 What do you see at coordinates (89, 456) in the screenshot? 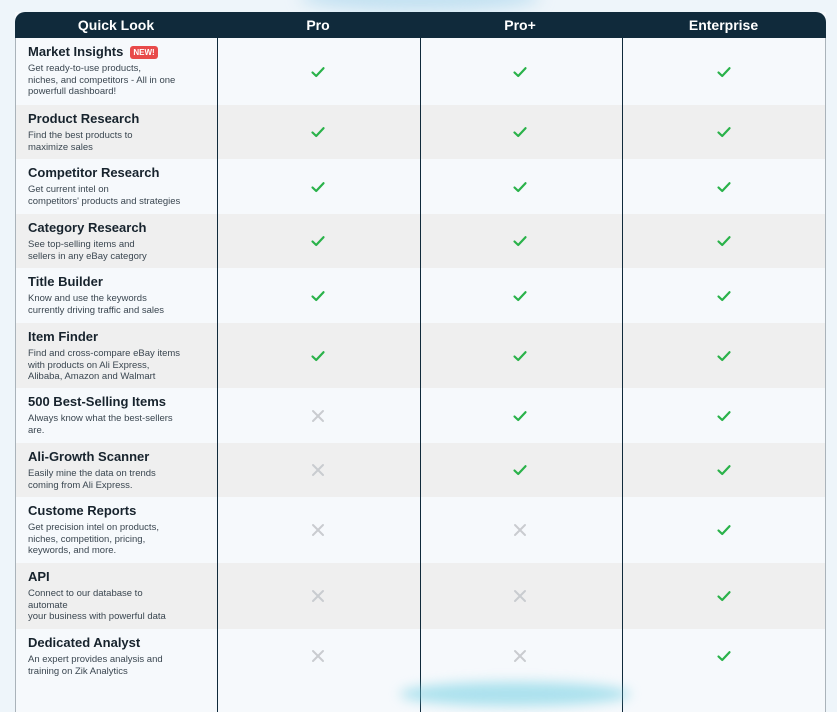
I see `feature-name: Ali-Growth Scanner` at bounding box center [89, 456].